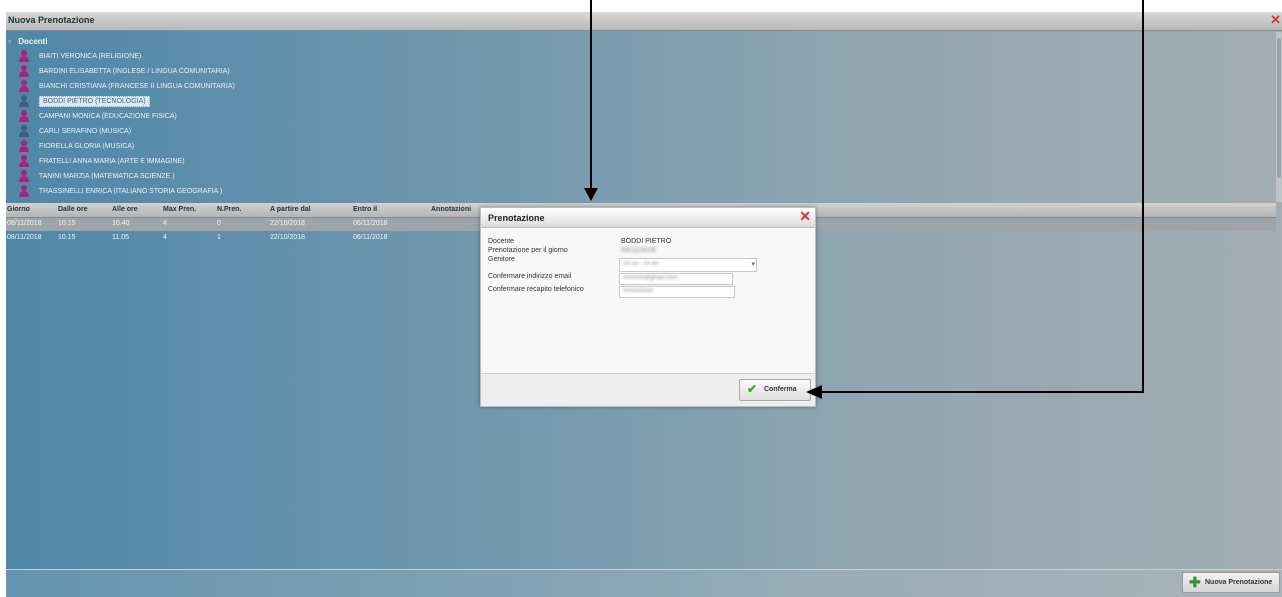  Describe the element at coordinates (451, 209) in the screenshot. I see `column-header: Annotazioni` at that location.